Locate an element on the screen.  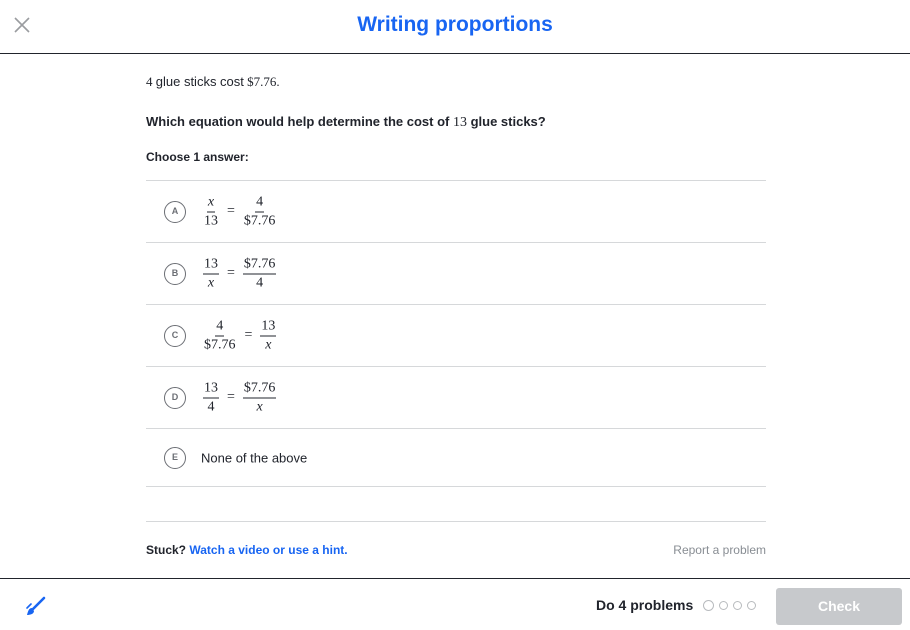
choice-b-radio: B is located at coordinates (175, 273).